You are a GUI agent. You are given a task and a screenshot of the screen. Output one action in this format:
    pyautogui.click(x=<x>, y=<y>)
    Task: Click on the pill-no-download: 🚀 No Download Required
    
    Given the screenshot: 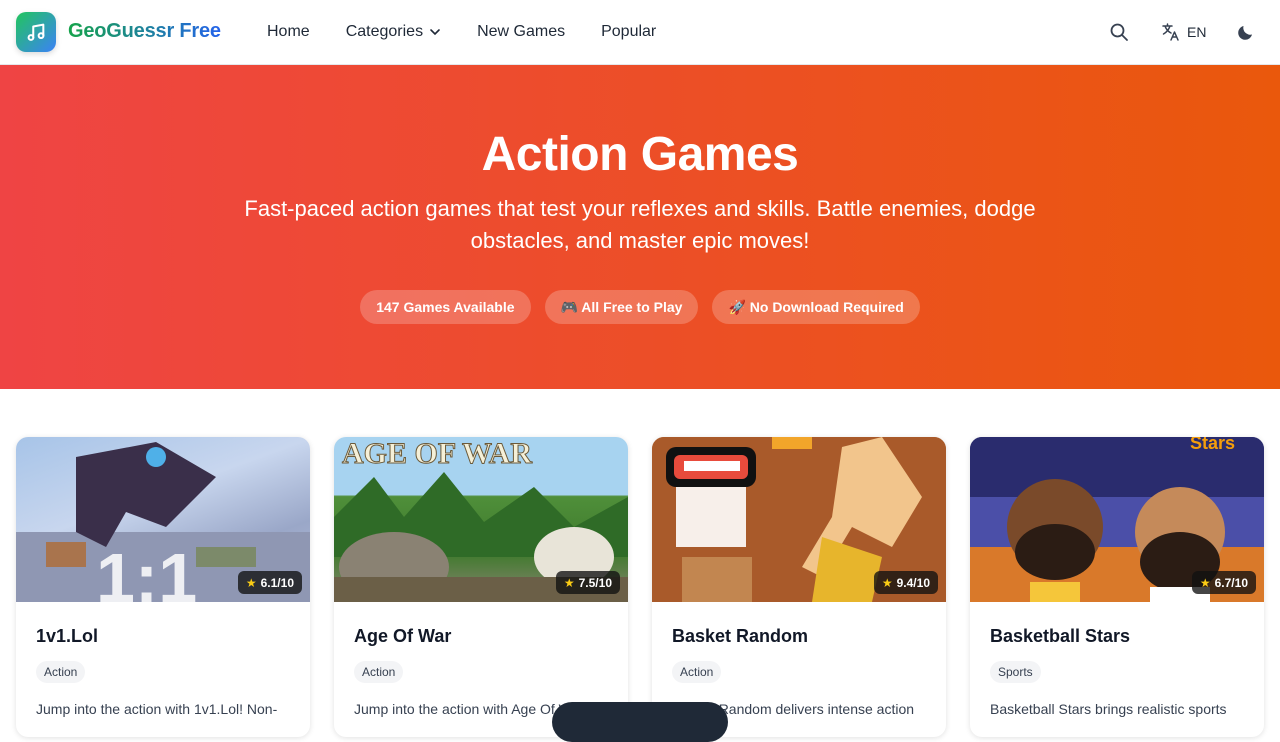 What is the action you would take?
    pyautogui.click(x=816, y=307)
    